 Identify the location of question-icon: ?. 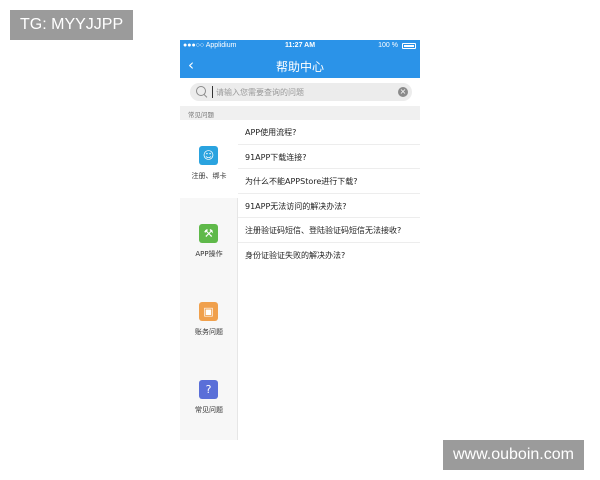
(208, 389).